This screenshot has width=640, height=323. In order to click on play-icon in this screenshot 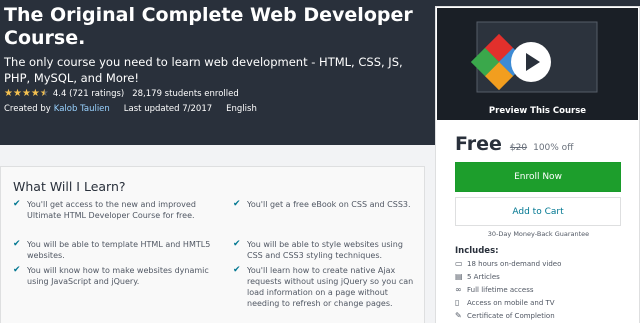, I will do `click(531, 62)`.